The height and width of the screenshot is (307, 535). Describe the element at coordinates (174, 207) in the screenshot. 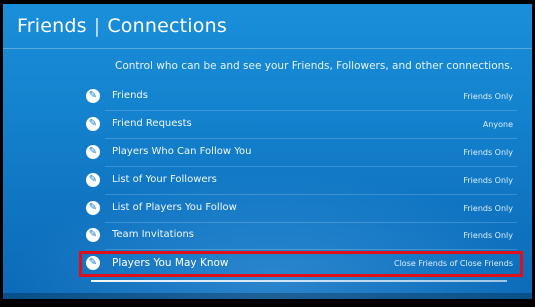

I see `setting-label: List of Players You Follow` at that location.